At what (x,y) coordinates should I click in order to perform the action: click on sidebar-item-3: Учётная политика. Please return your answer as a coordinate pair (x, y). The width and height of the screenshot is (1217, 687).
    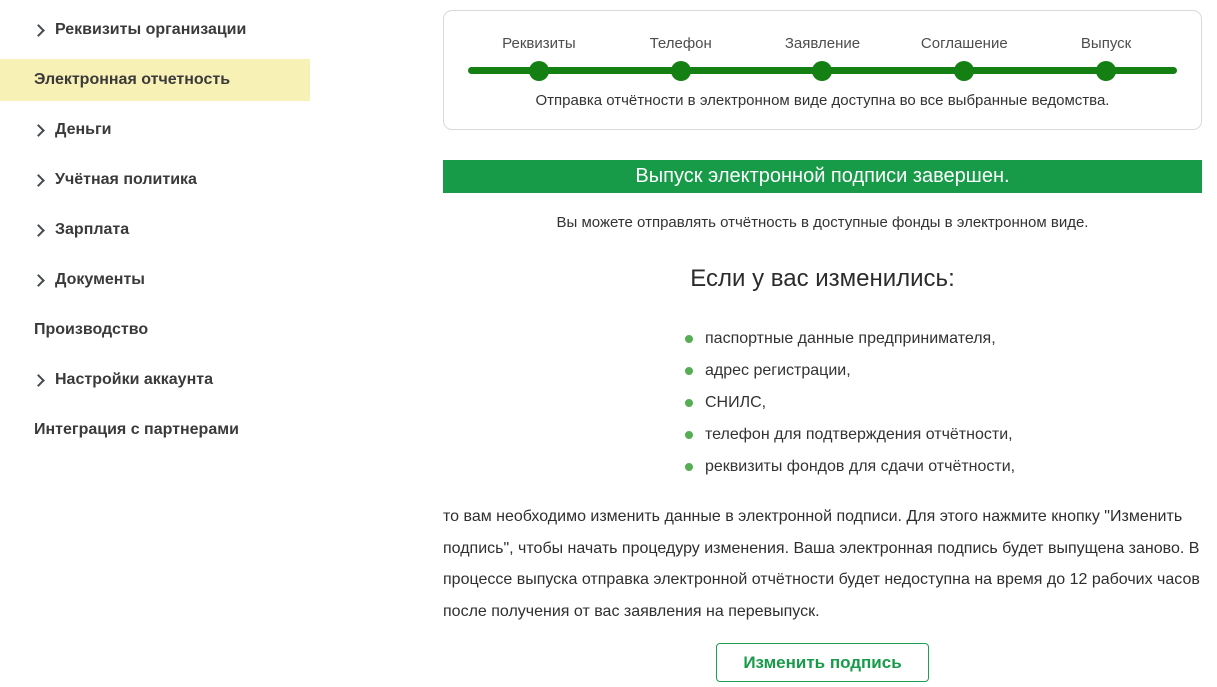
    Looking at the image, I should click on (155, 180).